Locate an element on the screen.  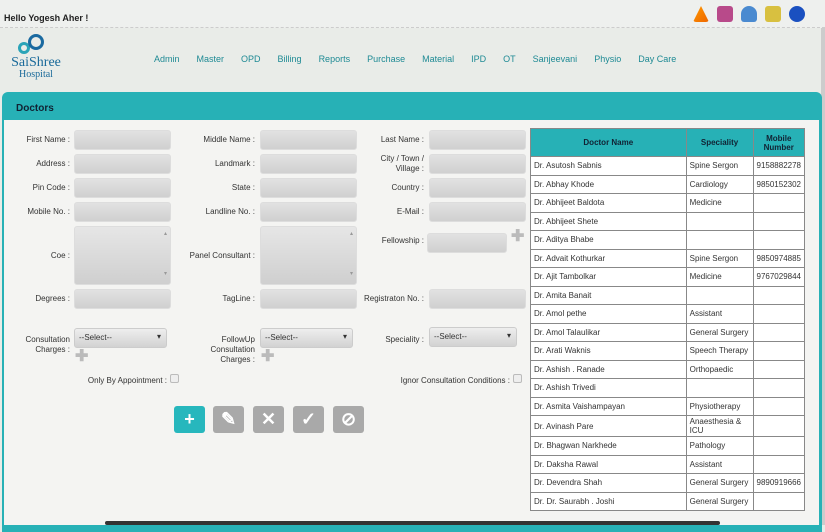
column-header-speciality: Speciality is located at coordinates (719, 142).